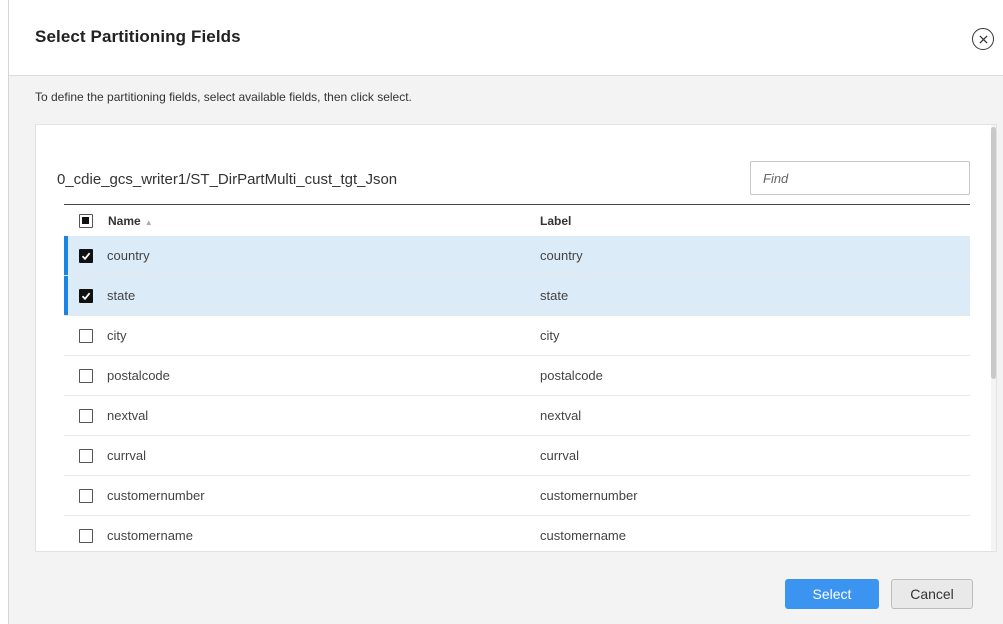 The image size is (1003, 624). I want to click on cell-name: customernumber, so click(156, 495).